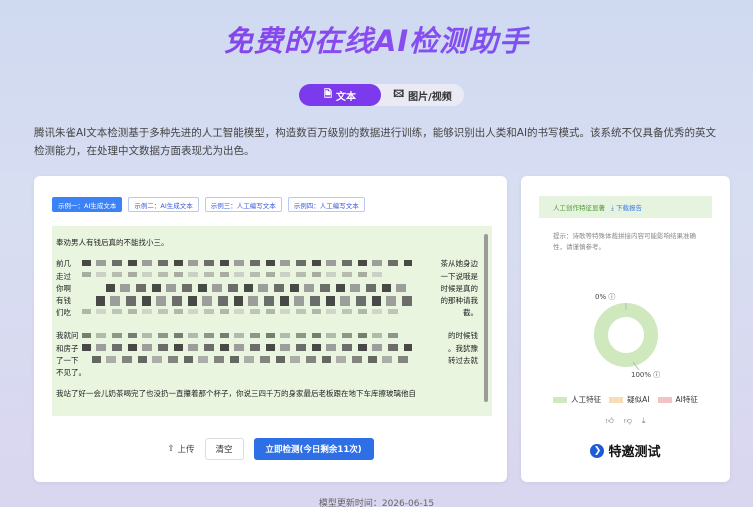 Image resolution: width=753 pixels, height=507 pixels. What do you see at coordinates (243, 204) in the screenshot?
I see `example-chip-3: 示例三：人工编写文本` at bounding box center [243, 204].